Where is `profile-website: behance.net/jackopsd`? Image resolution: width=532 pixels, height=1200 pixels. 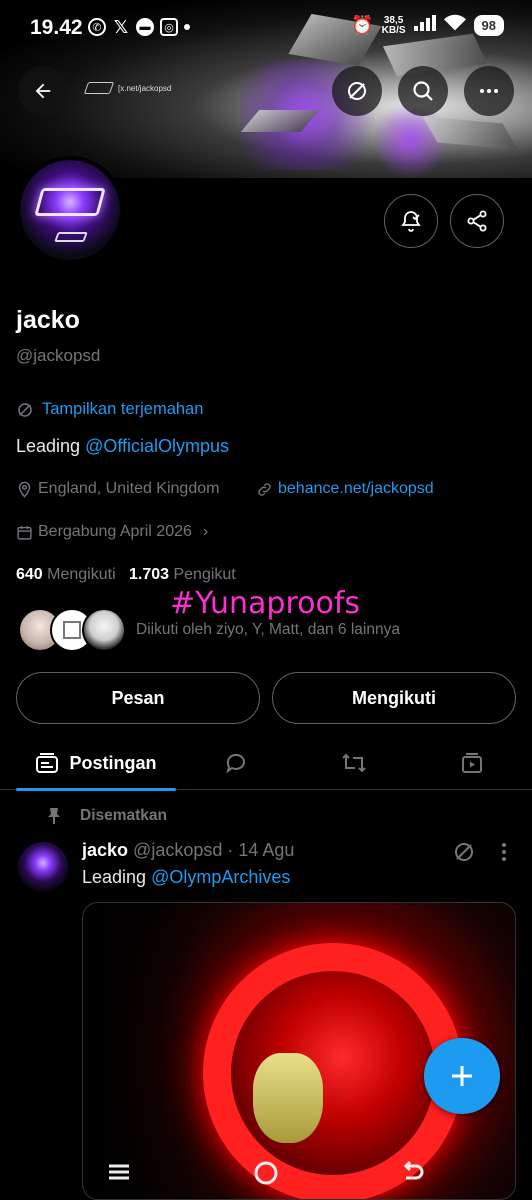
profile-website: behance.net/jackopsd is located at coordinates (345, 489).